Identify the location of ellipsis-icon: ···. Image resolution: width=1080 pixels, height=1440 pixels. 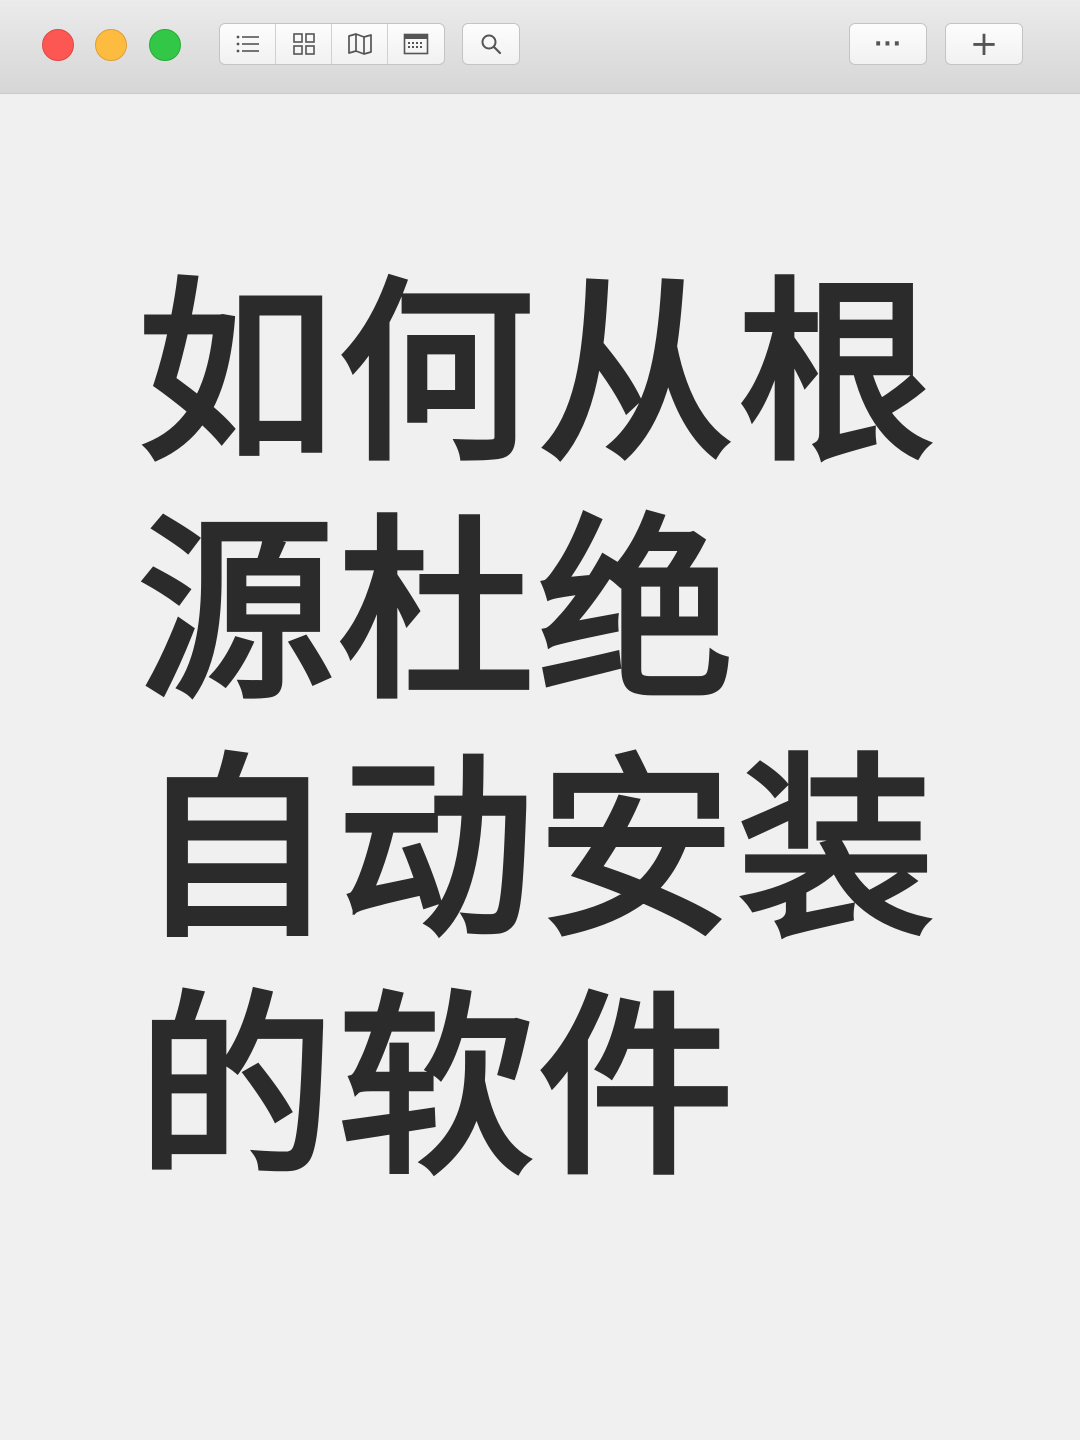
(888, 44).